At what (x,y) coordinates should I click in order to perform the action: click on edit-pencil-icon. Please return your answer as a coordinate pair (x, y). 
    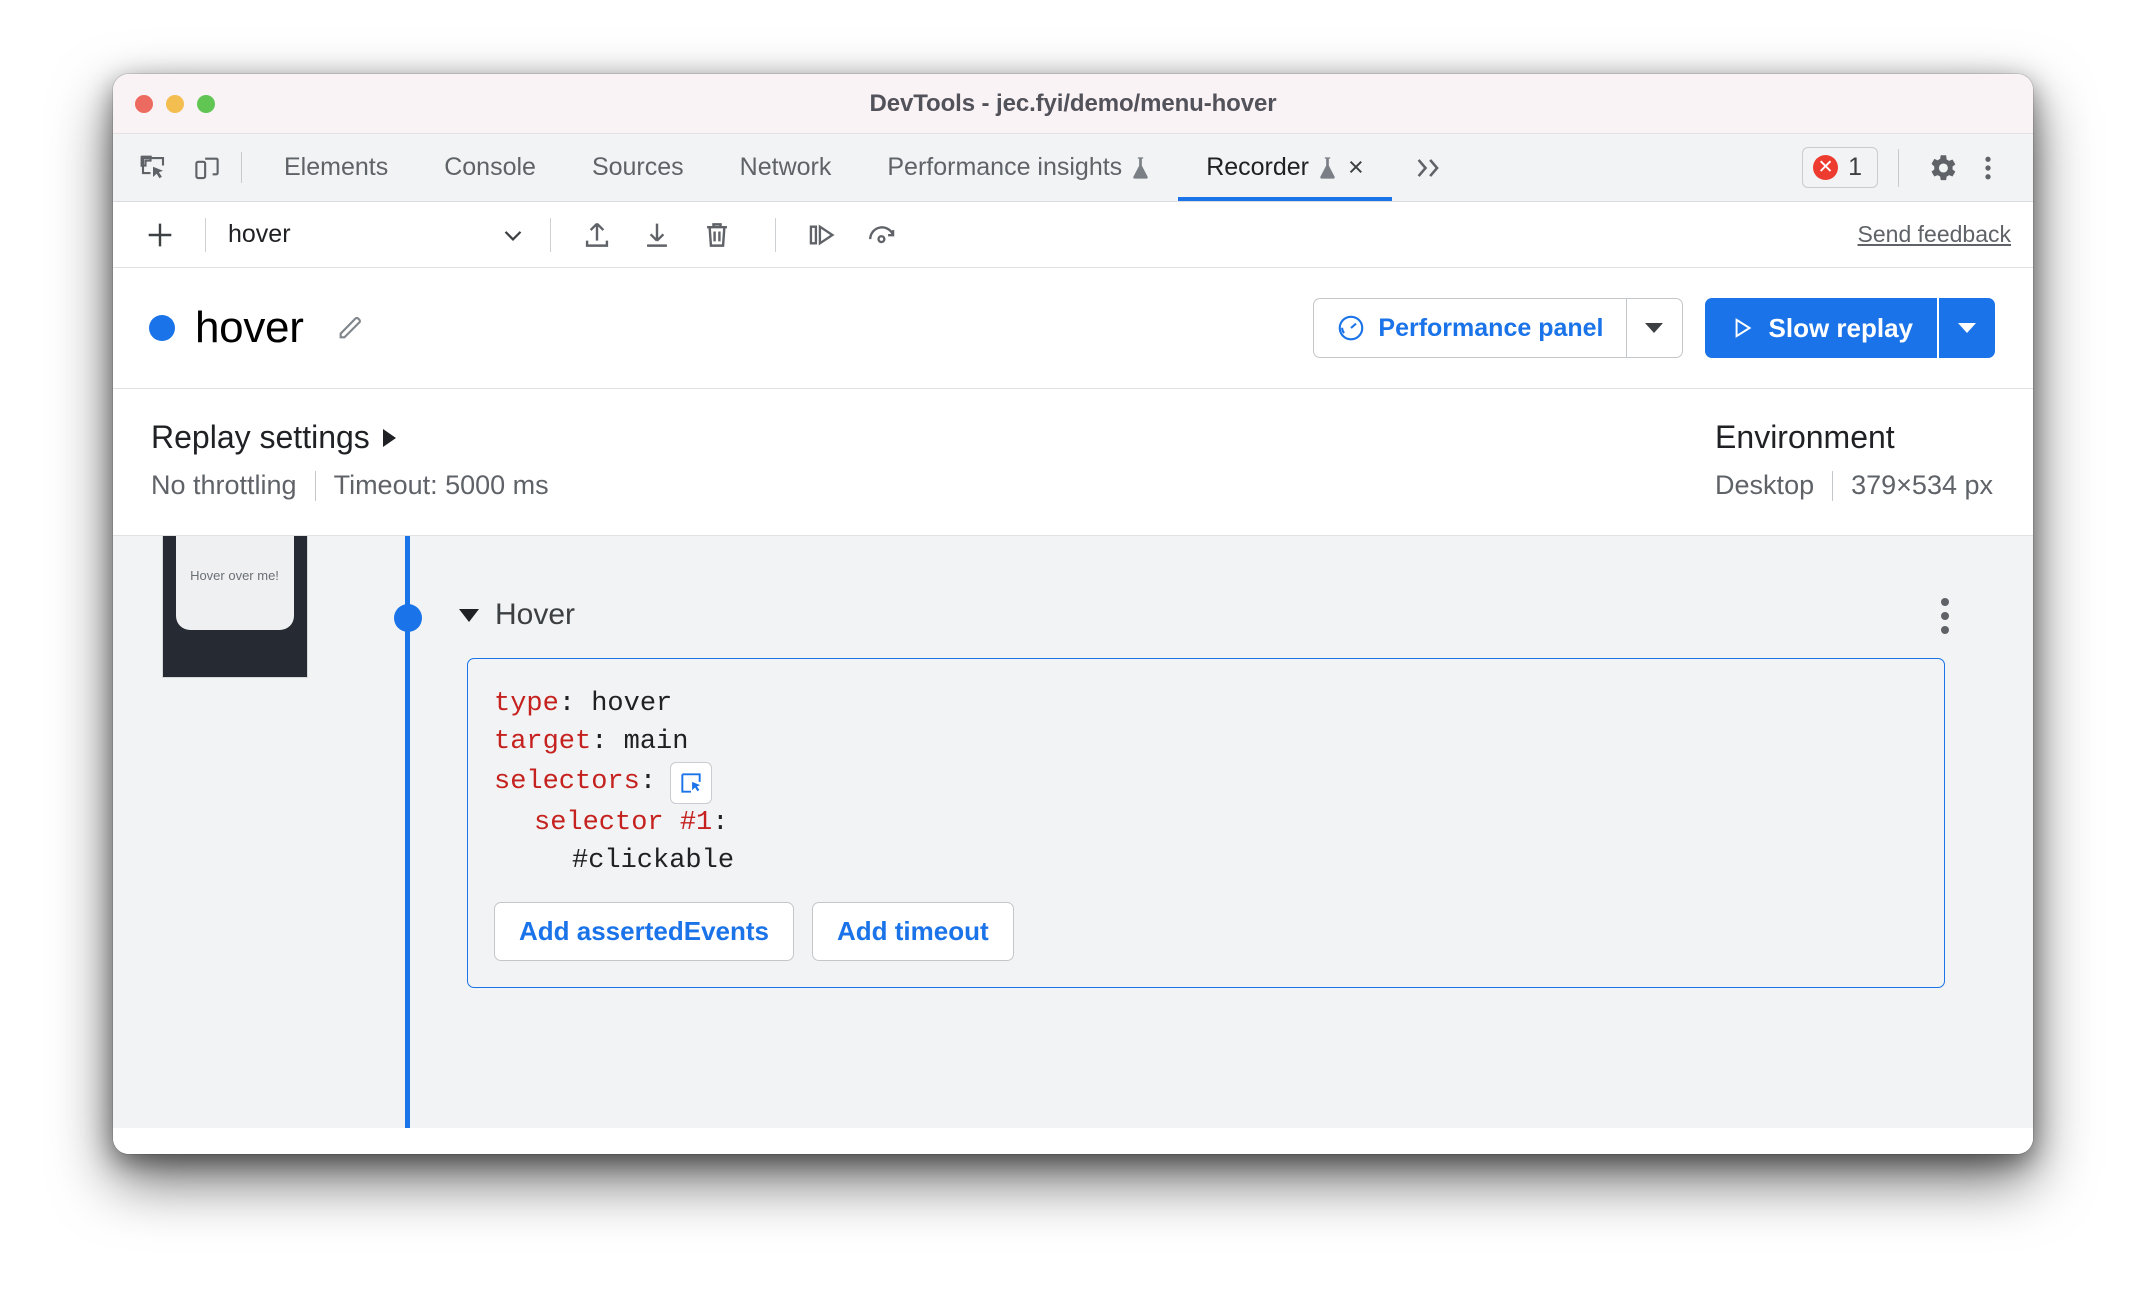
    Looking at the image, I should click on (350, 328).